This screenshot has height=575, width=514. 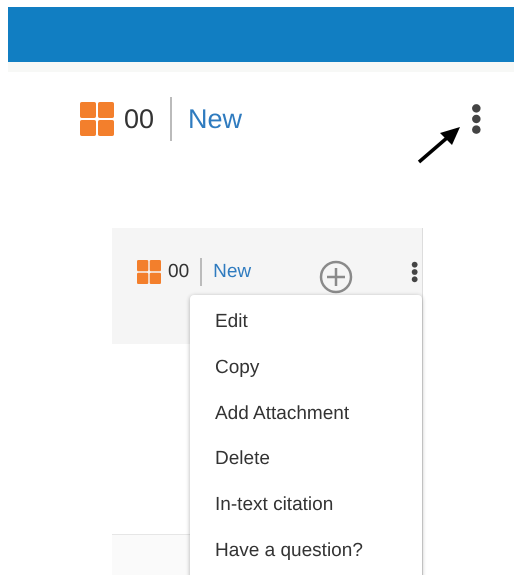 What do you see at coordinates (306, 330) in the screenshot?
I see `menu-item: Edit` at bounding box center [306, 330].